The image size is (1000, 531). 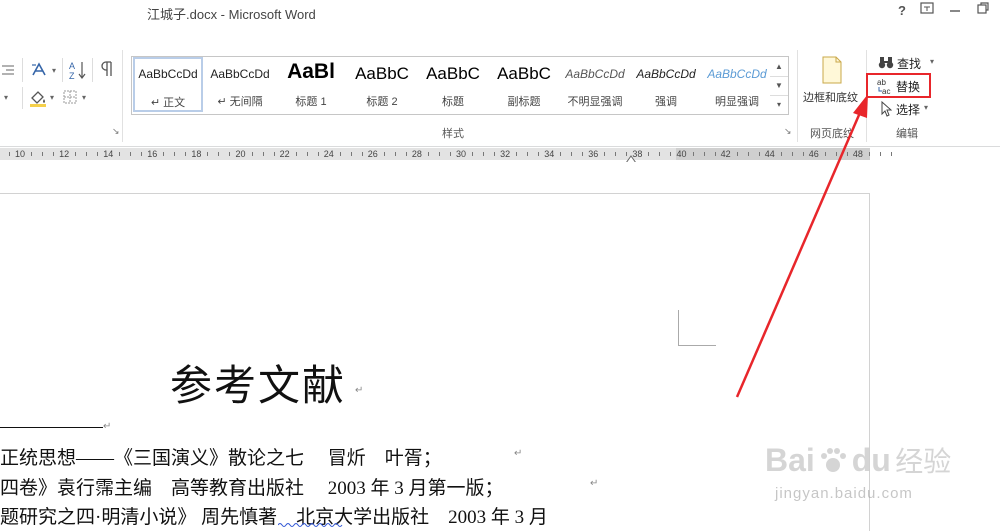 I want to click on style-sample: AaBbCcDd, so click(x=737, y=74).